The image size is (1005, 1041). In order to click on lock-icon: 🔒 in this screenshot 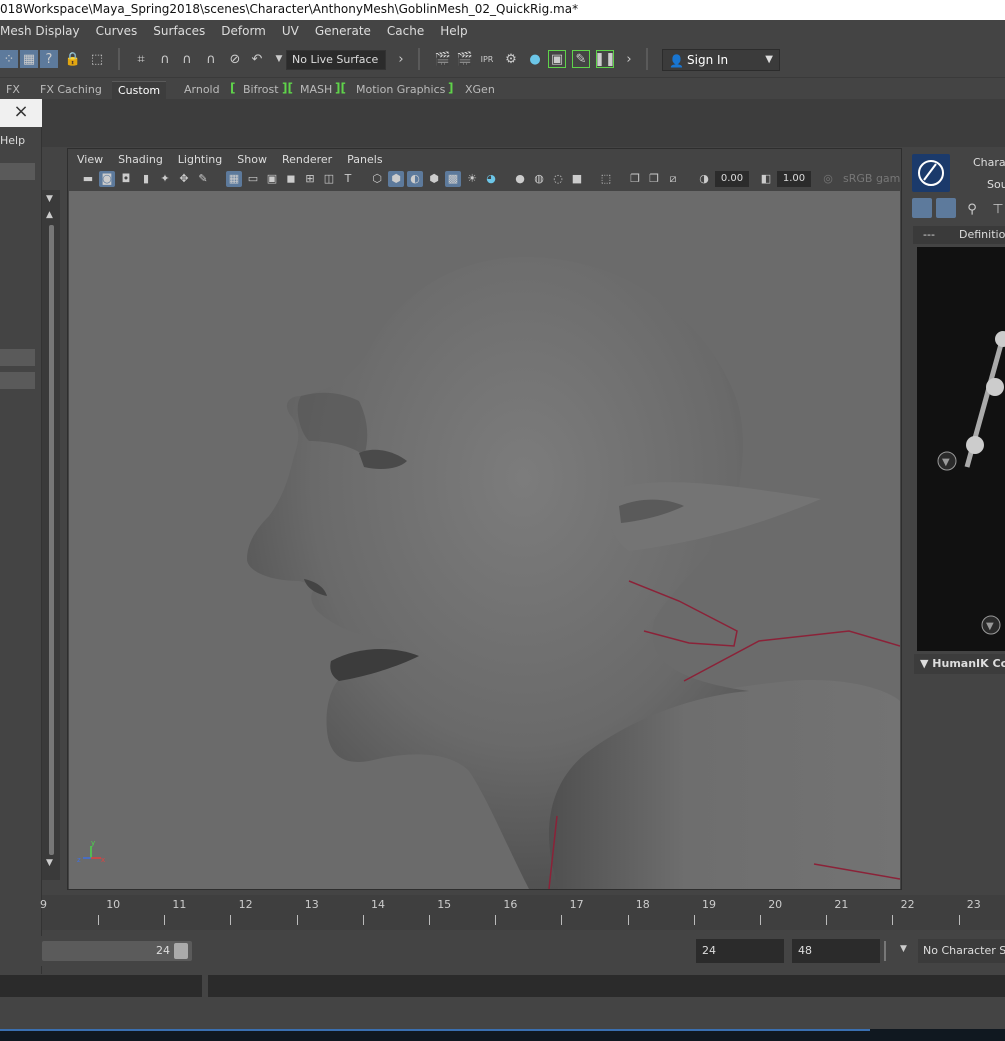, I will do `click(73, 59)`.